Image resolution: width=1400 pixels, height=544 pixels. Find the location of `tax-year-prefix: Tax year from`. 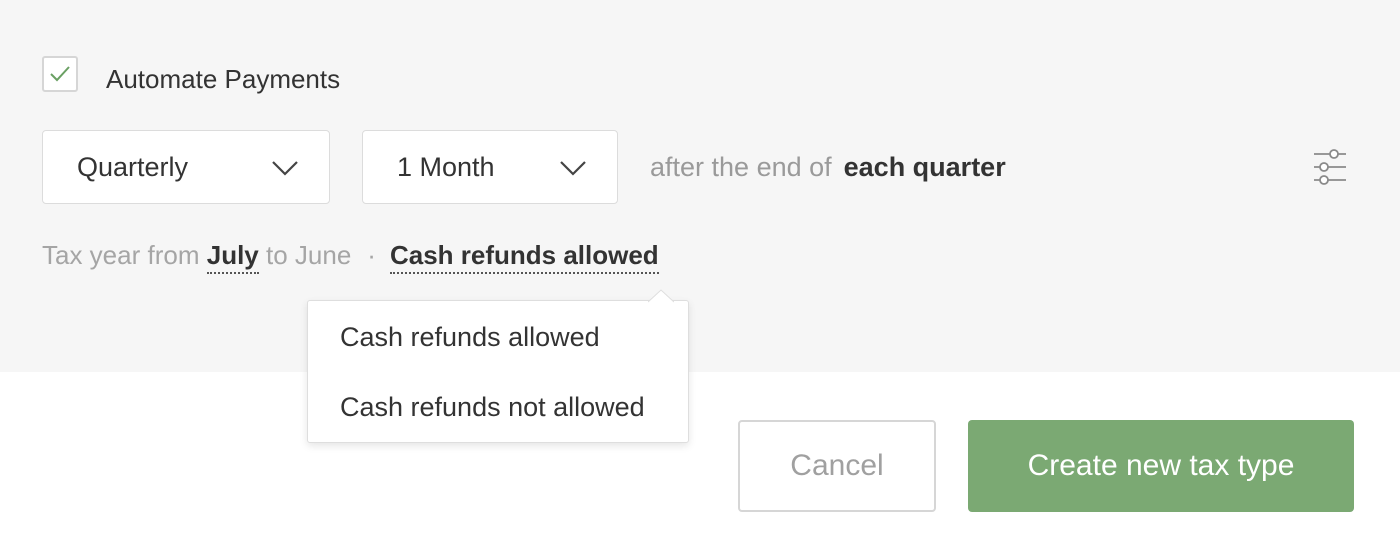

tax-year-prefix: Tax year from is located at coordinates (121, 255).